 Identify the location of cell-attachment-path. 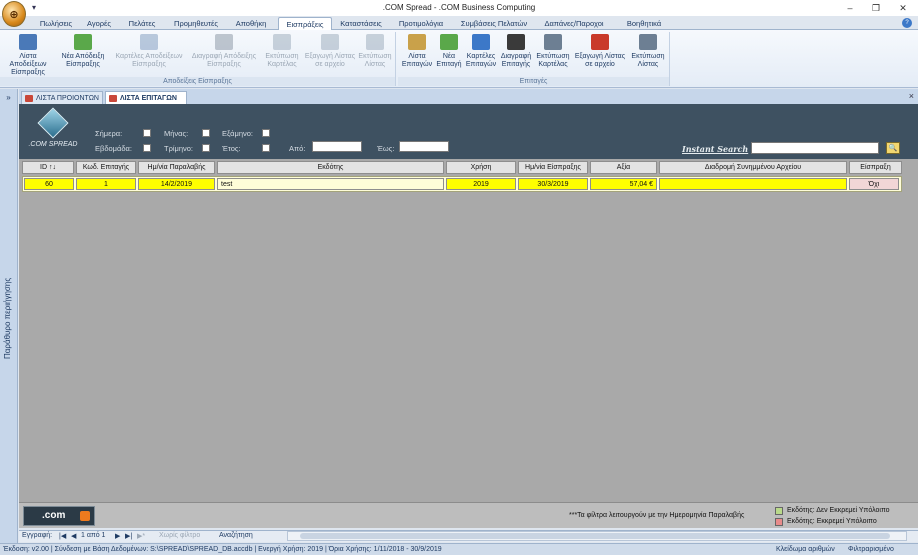
(753, 184).